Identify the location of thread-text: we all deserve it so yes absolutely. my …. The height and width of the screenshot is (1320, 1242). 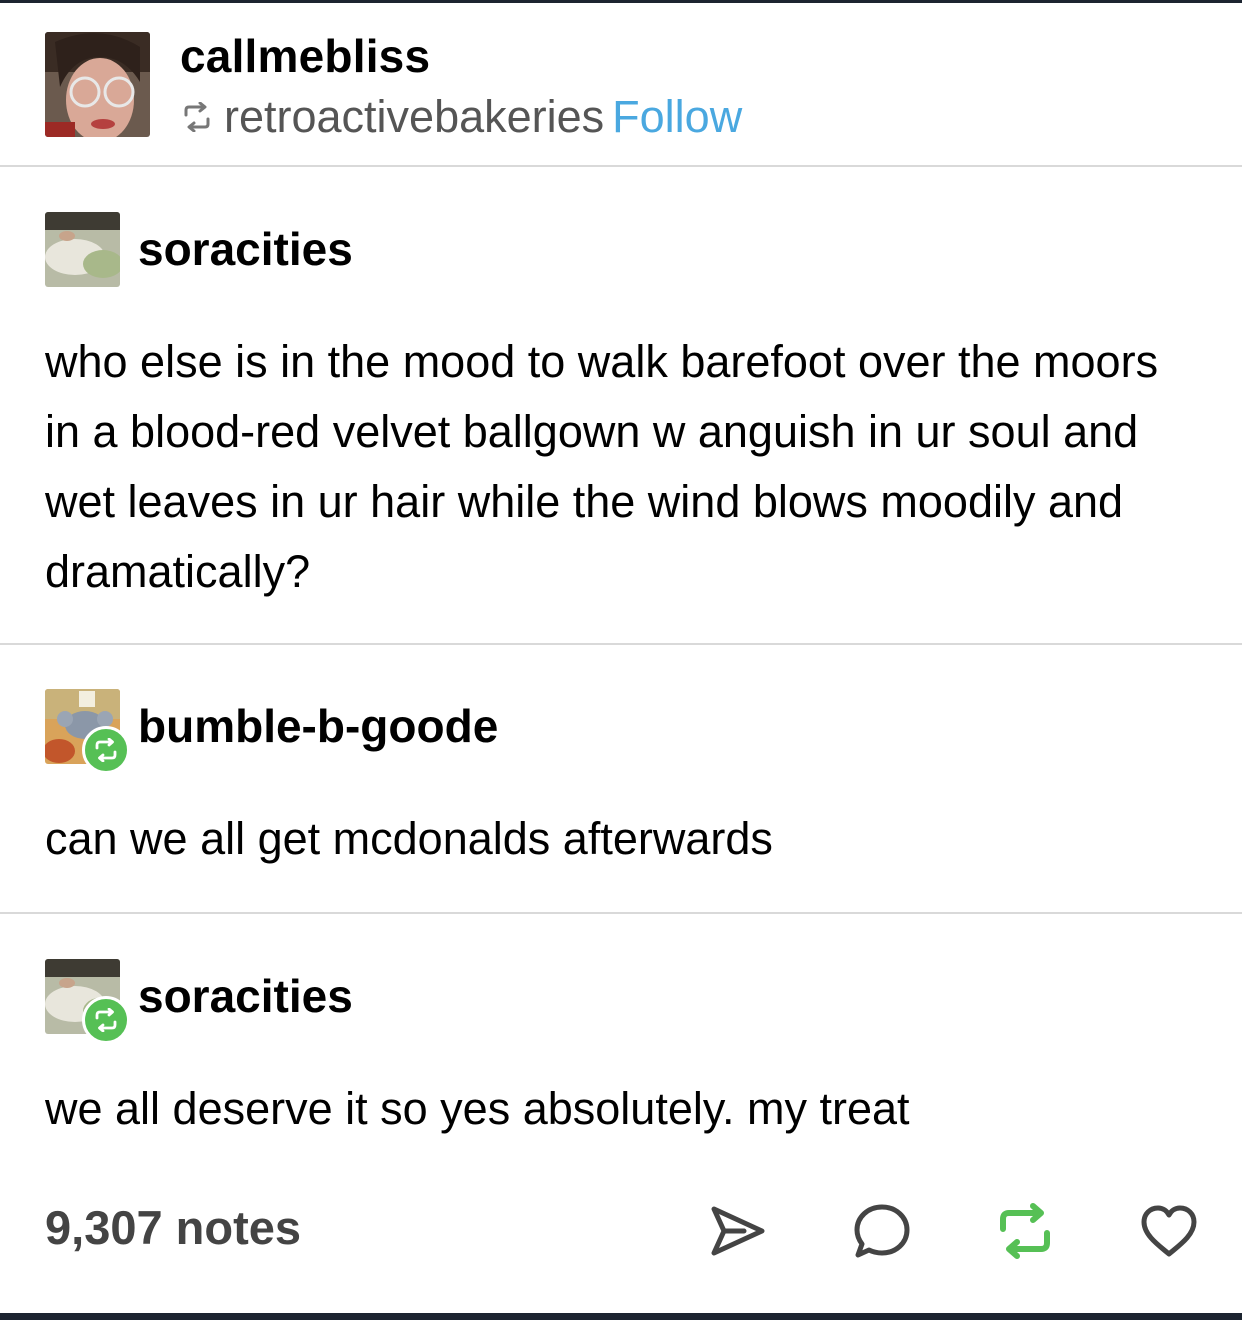
(477, 1108).